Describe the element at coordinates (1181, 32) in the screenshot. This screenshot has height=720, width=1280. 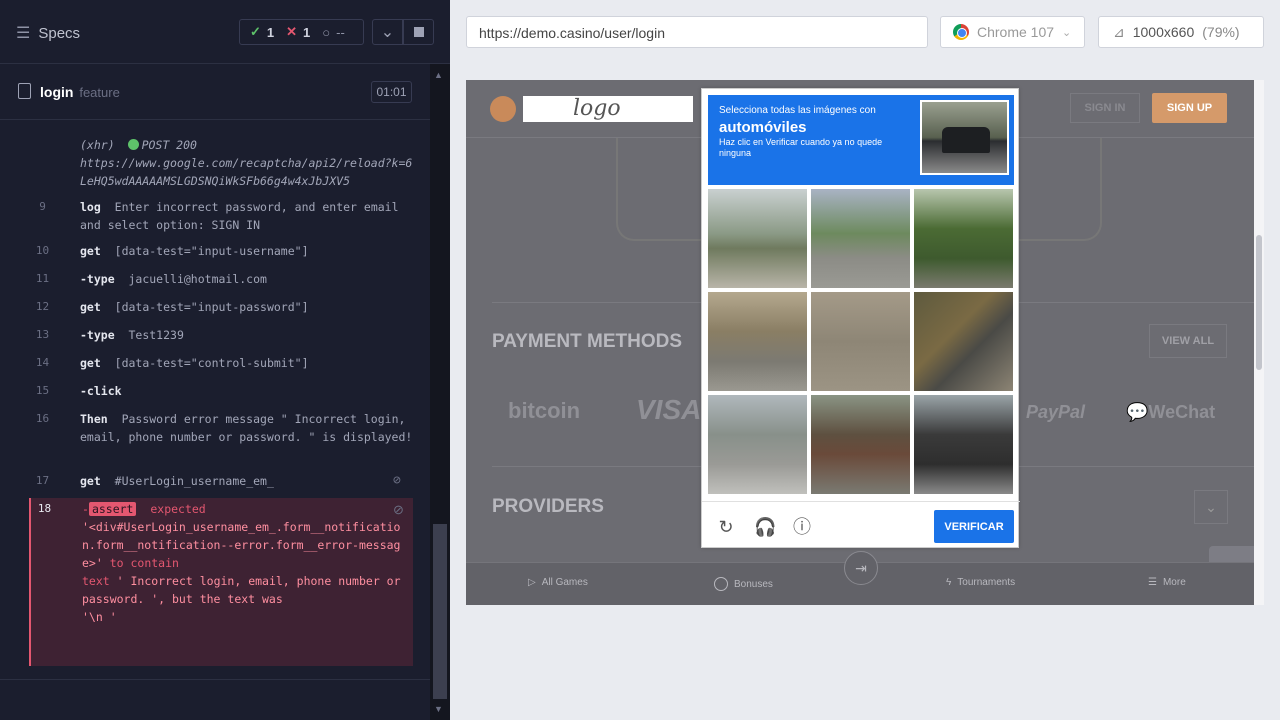
I see `viewport-info: ⊿ 1000x660 (79%)` at that location.